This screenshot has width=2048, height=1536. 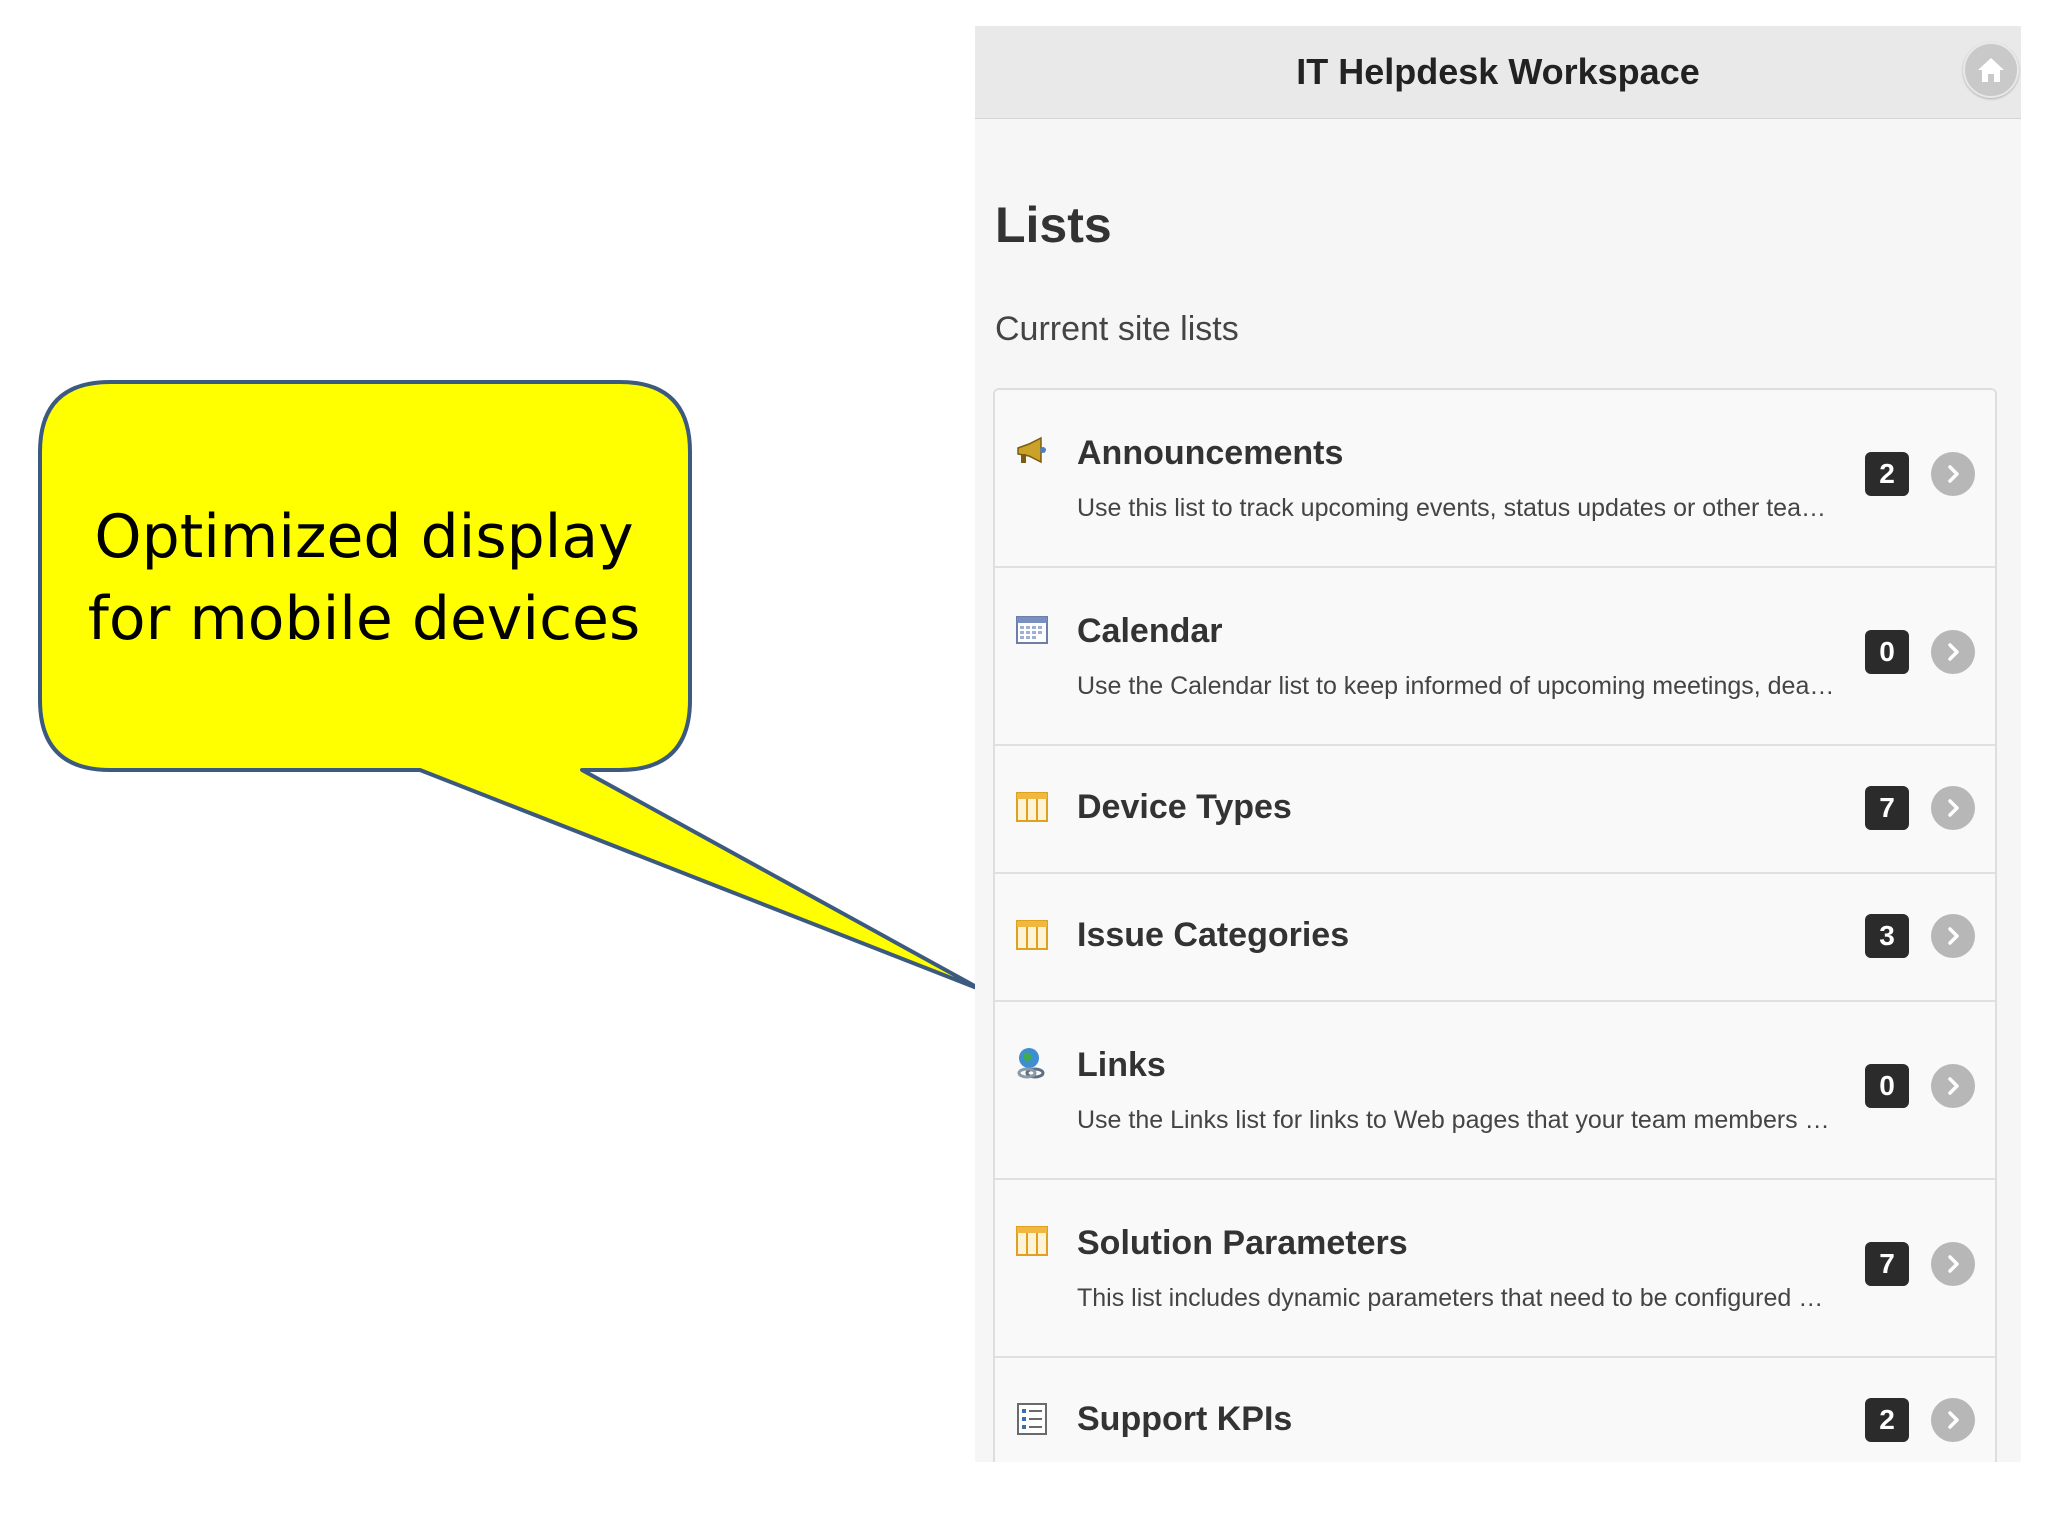 What do you see at coordinates (1210, 453) in the screenshot?
I see `list-item-title: Announcements` at bounding box center [1210, 453].